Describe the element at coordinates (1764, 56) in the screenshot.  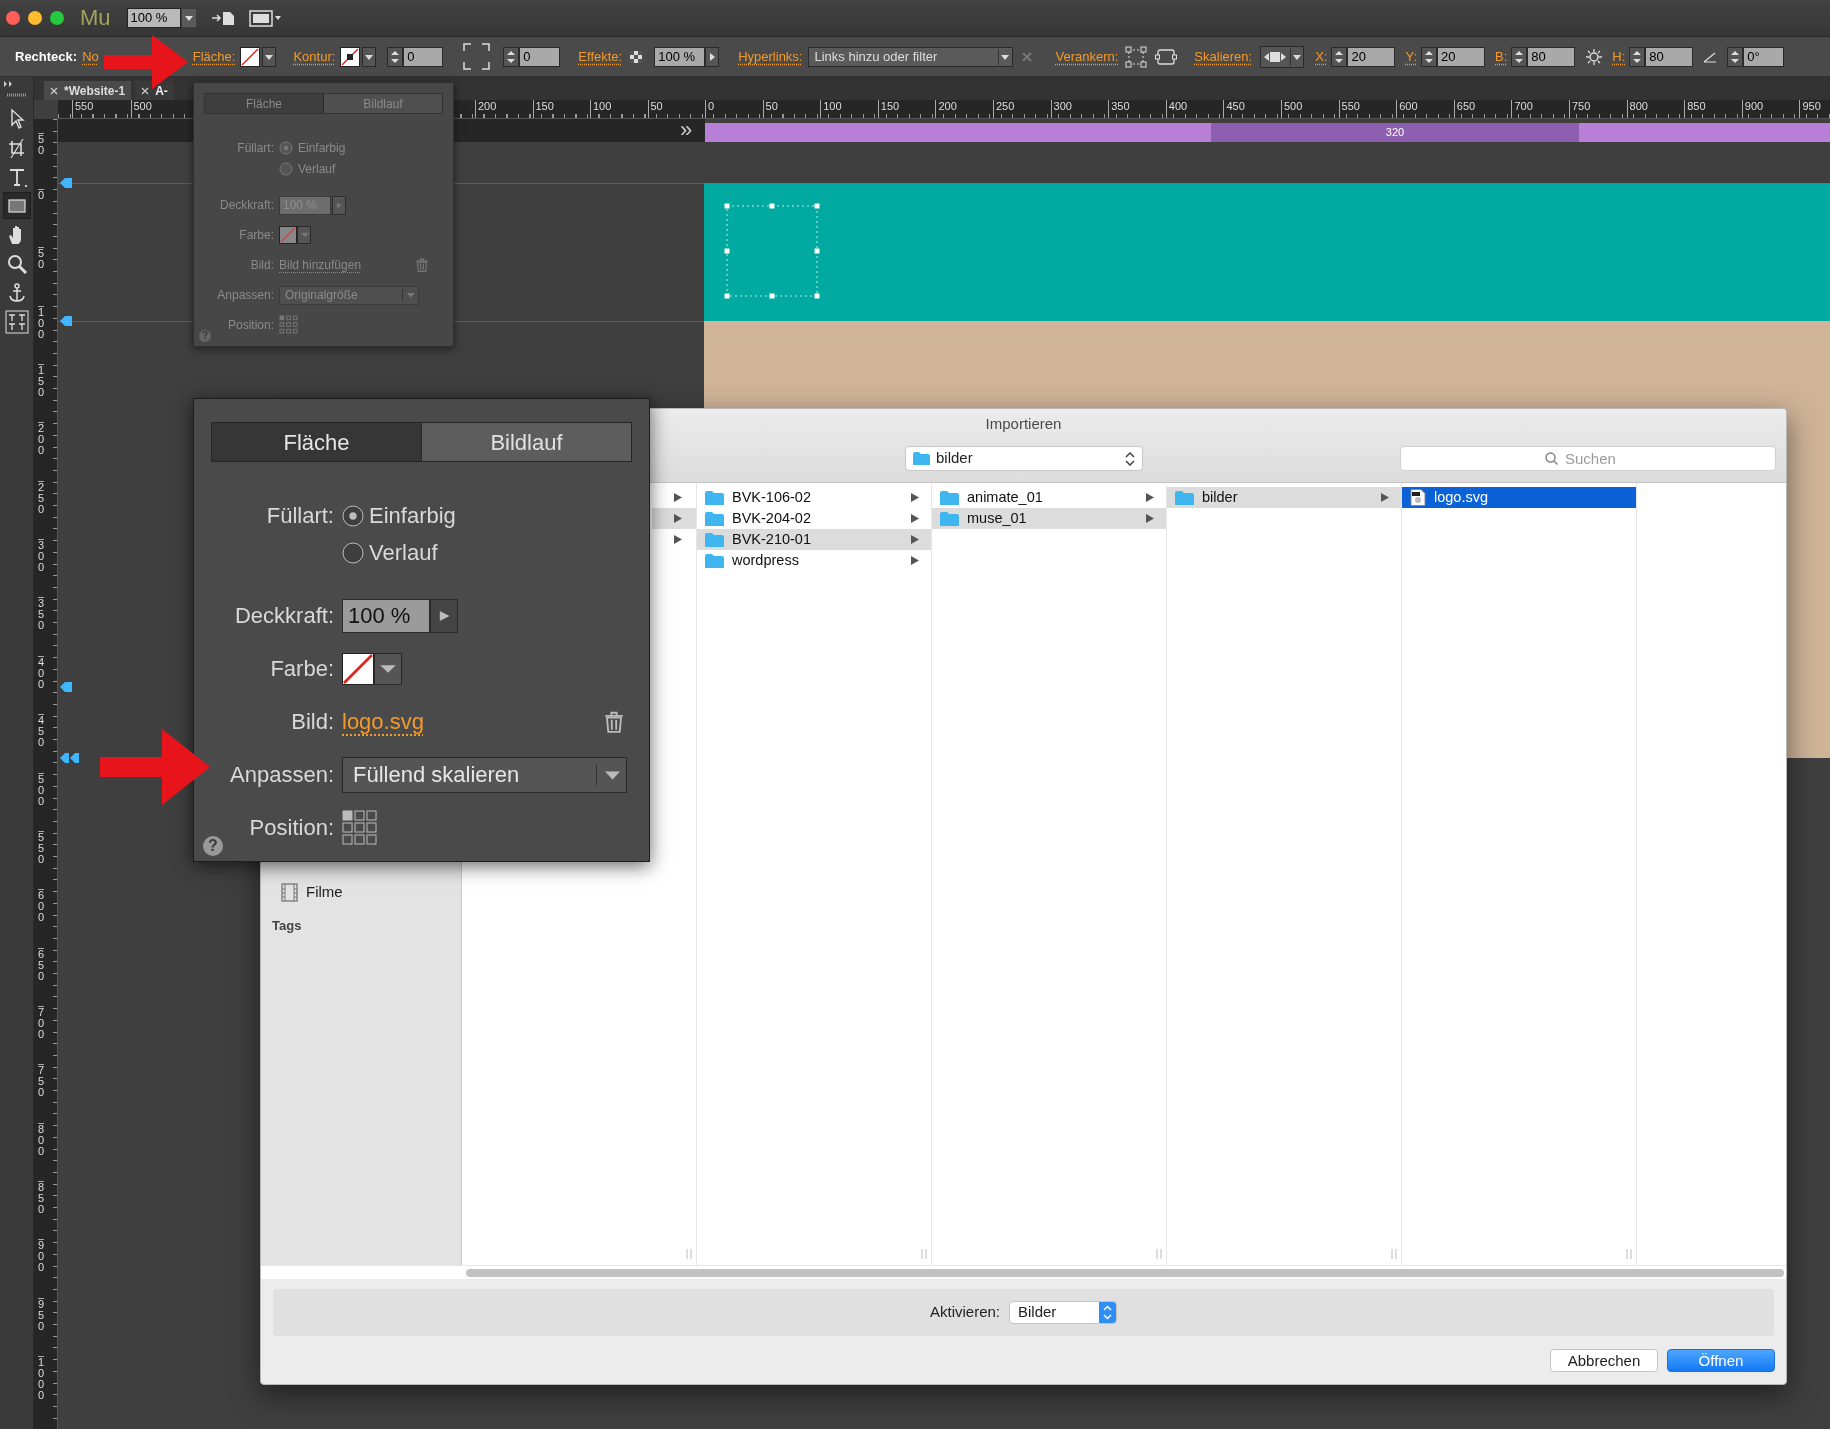
I see `number-field: 0°` at that location.